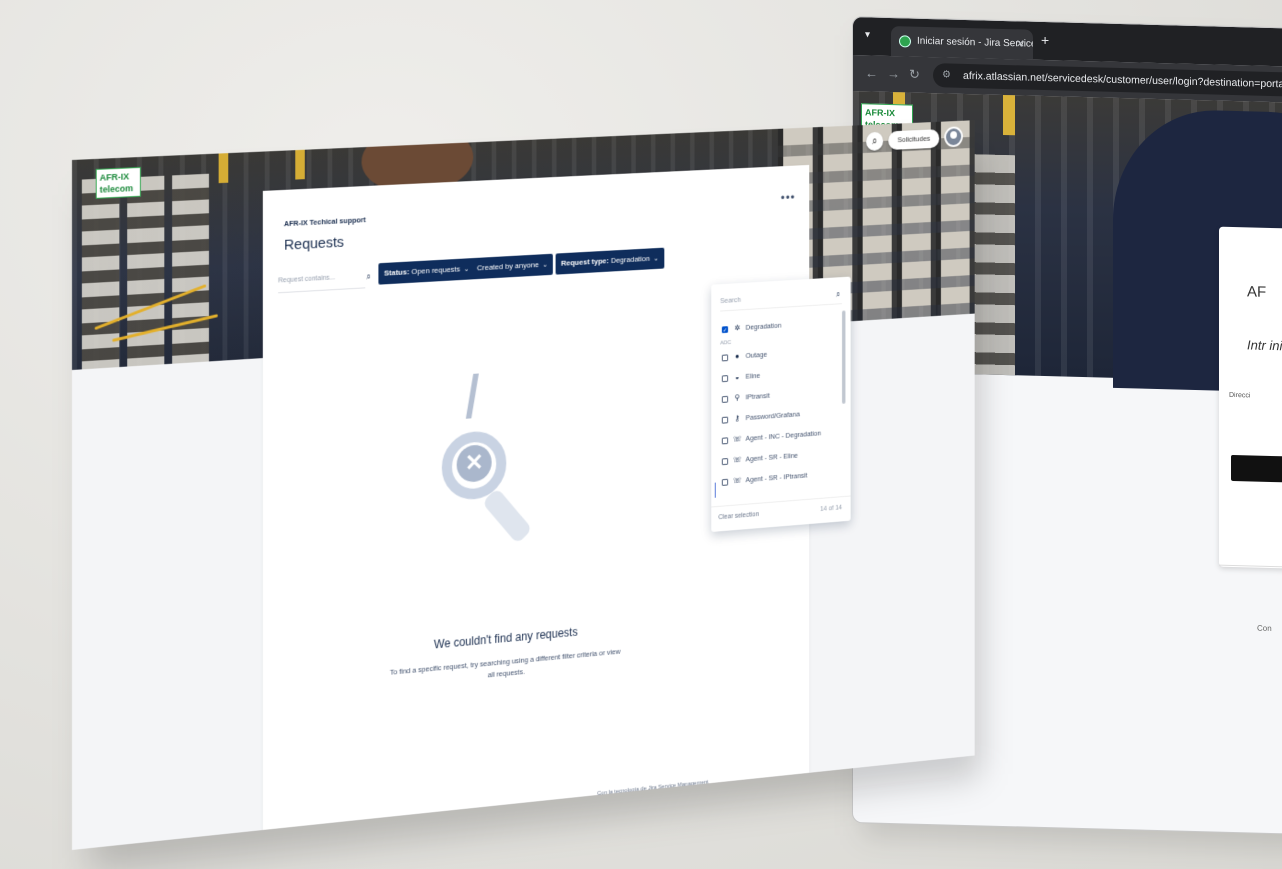 Image resolution: width=1282 pixels, height=869 pixels. I want to click on login-heading: AF, so click(1256, 292).